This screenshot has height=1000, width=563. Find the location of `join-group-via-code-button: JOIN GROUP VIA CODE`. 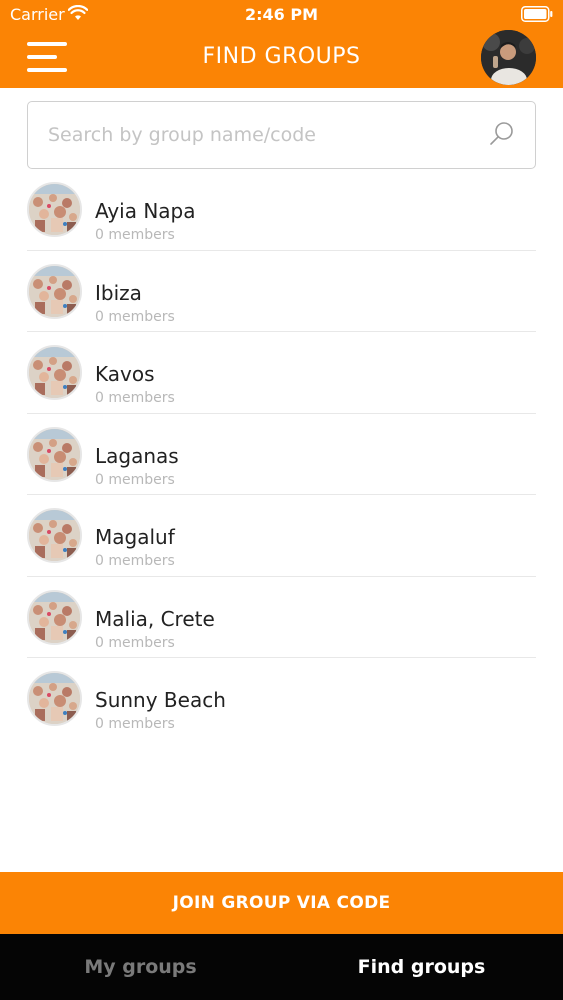

join-group-via-code-button: JOIN GROUP VIA CODE is located at coordinates (281, 903).